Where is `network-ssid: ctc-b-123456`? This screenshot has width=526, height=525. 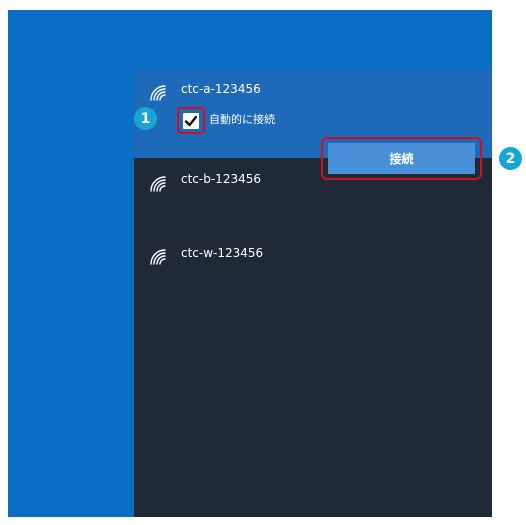 network-ssid: ctc-b-123456 is located at coordinates (221, 179).